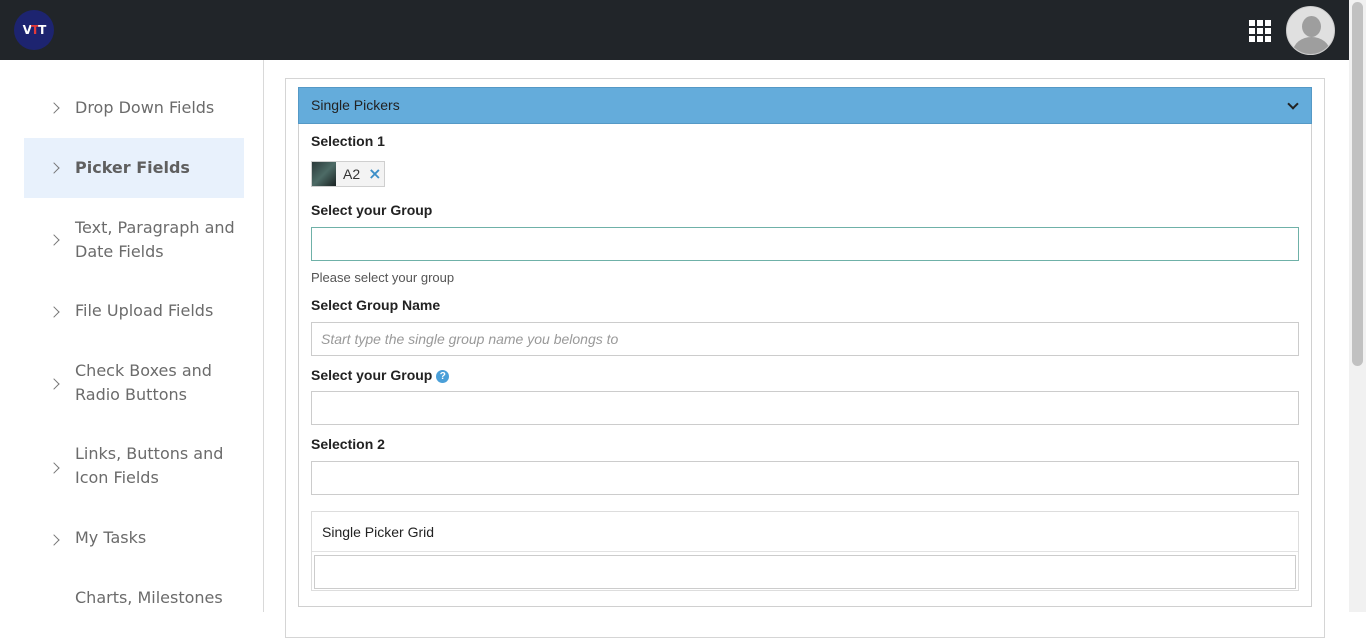 The image size is (1366, 638). I want to click on select-group-2-input, so click(805, 408).